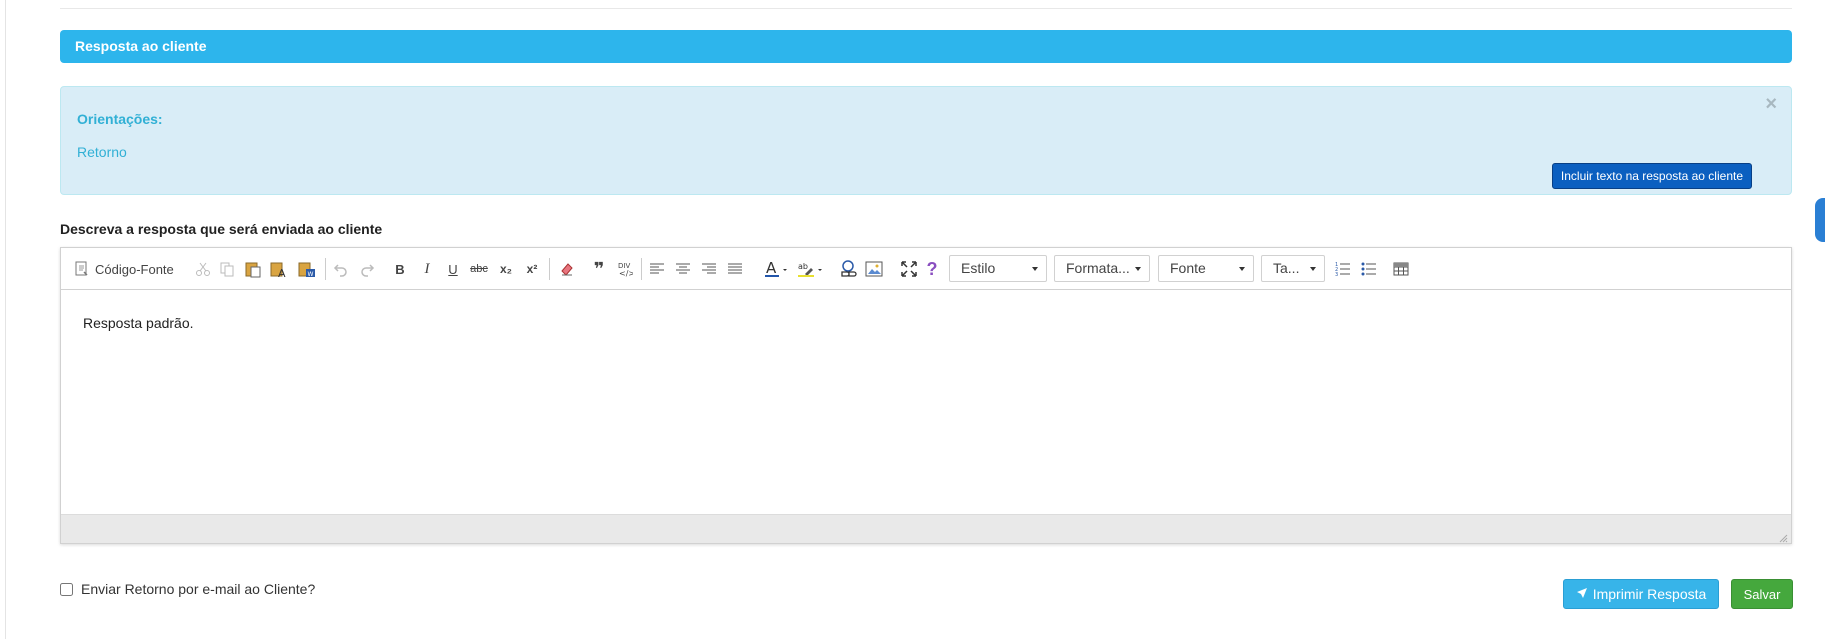 The image size is (1825, 639). Describe the element at coordinates (1762, 594) in the screenshot. I see `save-button: Salvar` at that location.